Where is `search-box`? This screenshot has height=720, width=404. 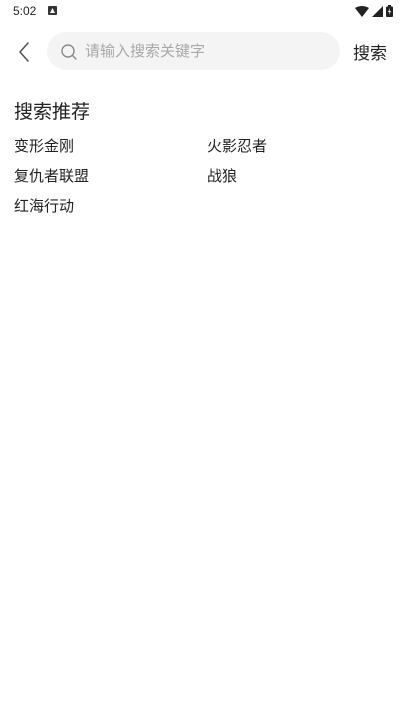 search-box is located at coordinates (193, 51).